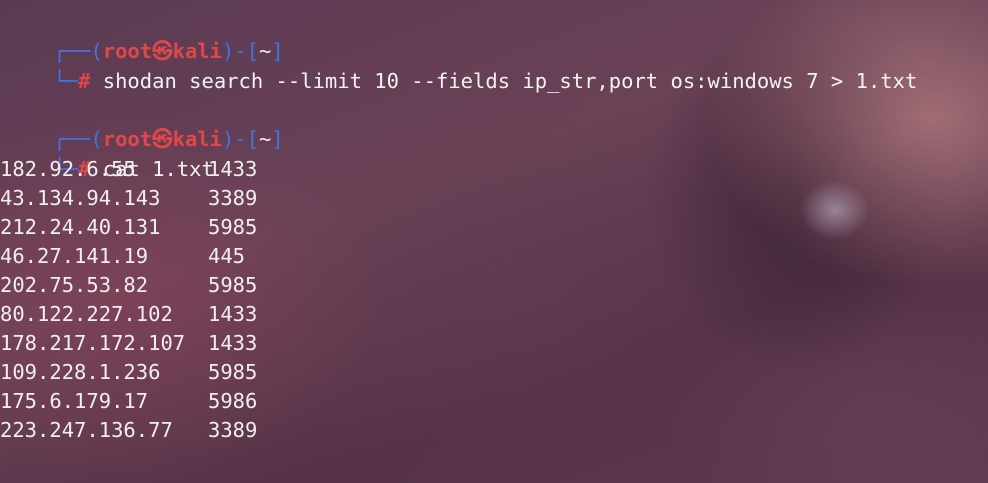  What do you see at coordinates (233, 401) in the screenshot?
I see `output-port: 5986` at bounding box center [233, 401].